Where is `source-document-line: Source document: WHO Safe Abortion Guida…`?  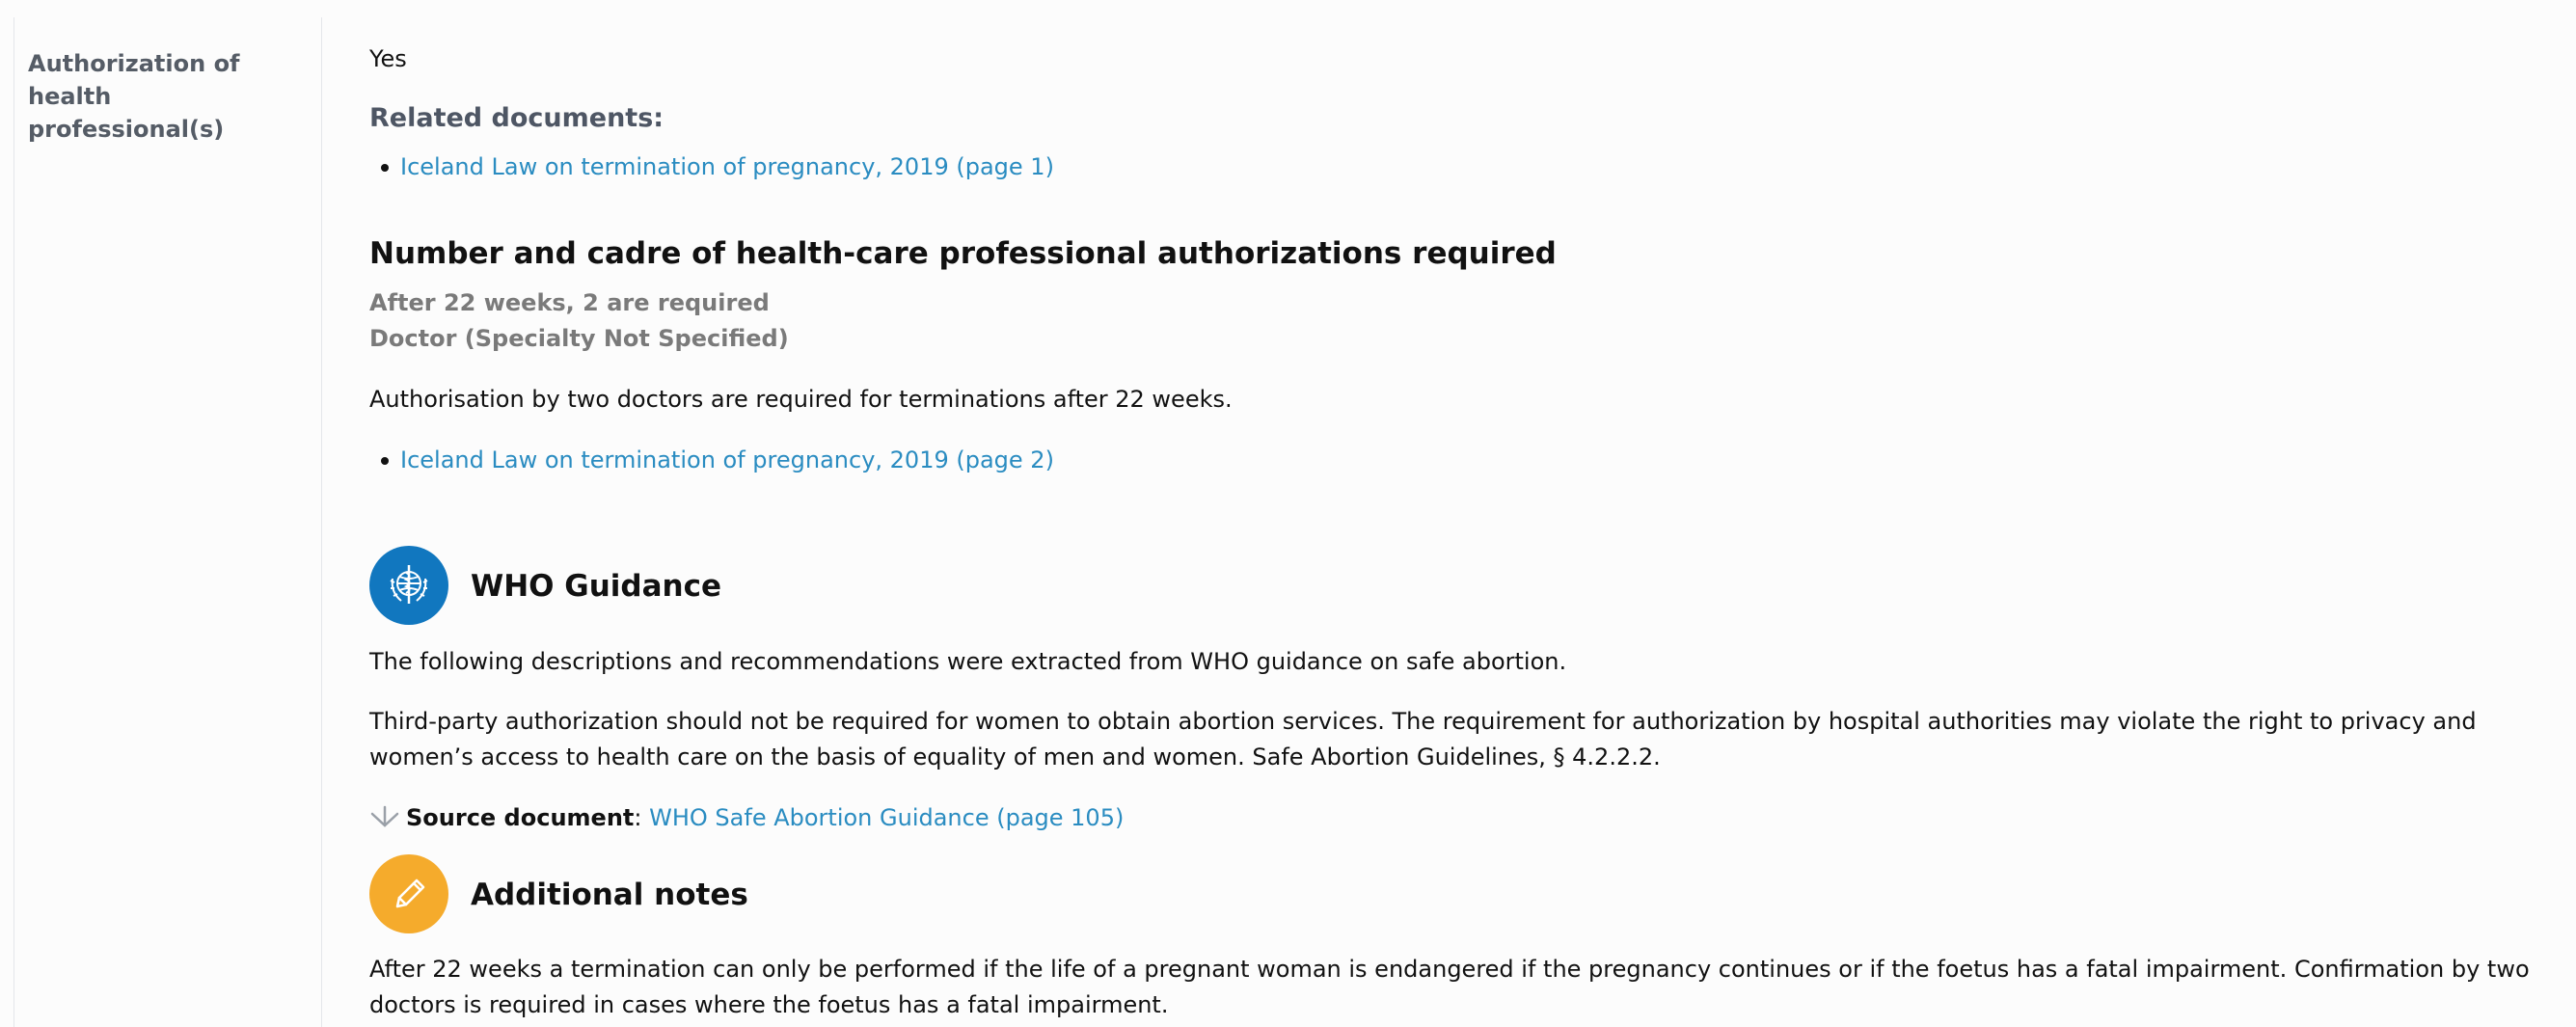 source-document-line: Source document: WHO Safe Abortion Guida… is located at coordinates (746, 817).